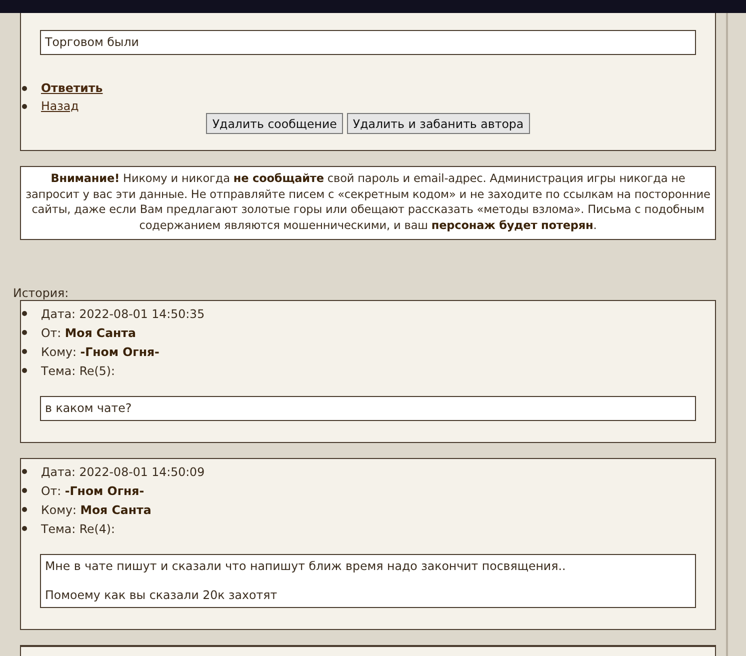 Image resolution: width=746 pixels, height=656 pixels. I want to click on warning-notice: Внимание! Никому и никогда не сообщайте свой пароль и email-адрес. Администрация игры никогда не запросит у вас эти данные. Не отправляйте писем с «секретным кодом» и не заходите по ссылкам на посторонние сайты, даже если Вам предлагают золотые горы или обещают рассказать «методы взлома». Письма с подобным содержанием являются мошенническими, и ваш персонаж будет потерян., so click(368, 203).